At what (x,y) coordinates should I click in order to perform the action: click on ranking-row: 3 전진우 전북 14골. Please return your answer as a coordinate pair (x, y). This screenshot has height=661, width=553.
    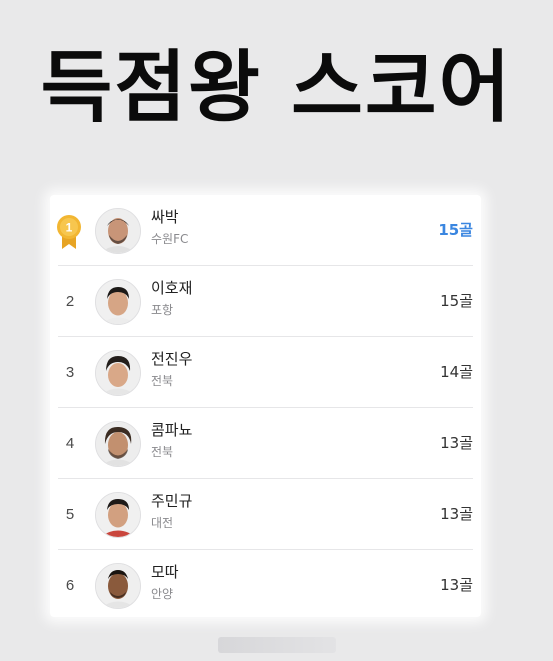
    Looking at the image, I should click on (265, 372).